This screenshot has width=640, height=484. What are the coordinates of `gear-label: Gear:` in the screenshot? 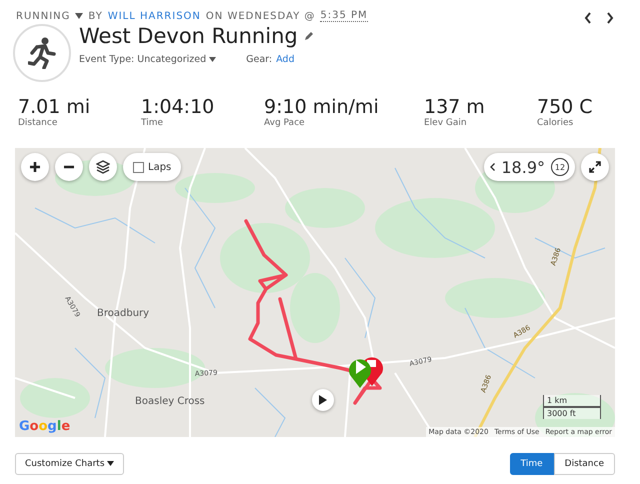 It's located at (259, 59).